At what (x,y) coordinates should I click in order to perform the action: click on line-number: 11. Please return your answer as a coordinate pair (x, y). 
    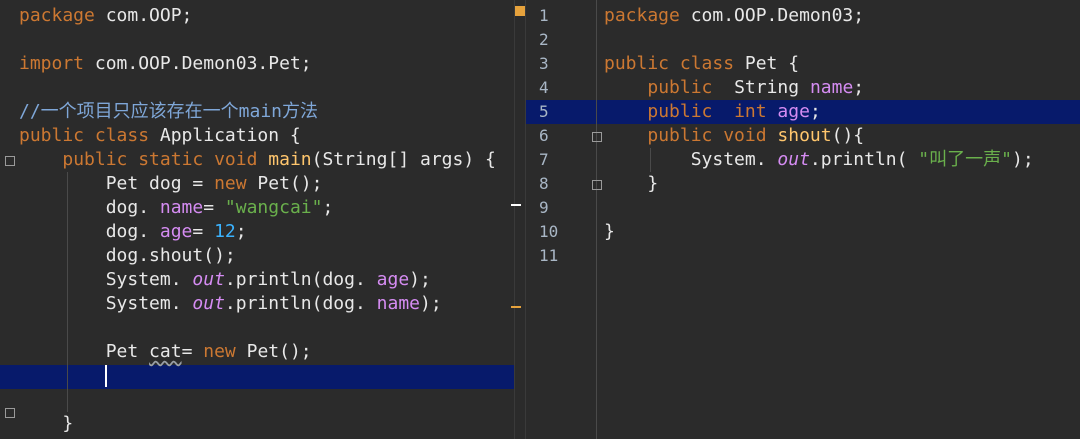
    Looking at the image, I should click on (549, 255).